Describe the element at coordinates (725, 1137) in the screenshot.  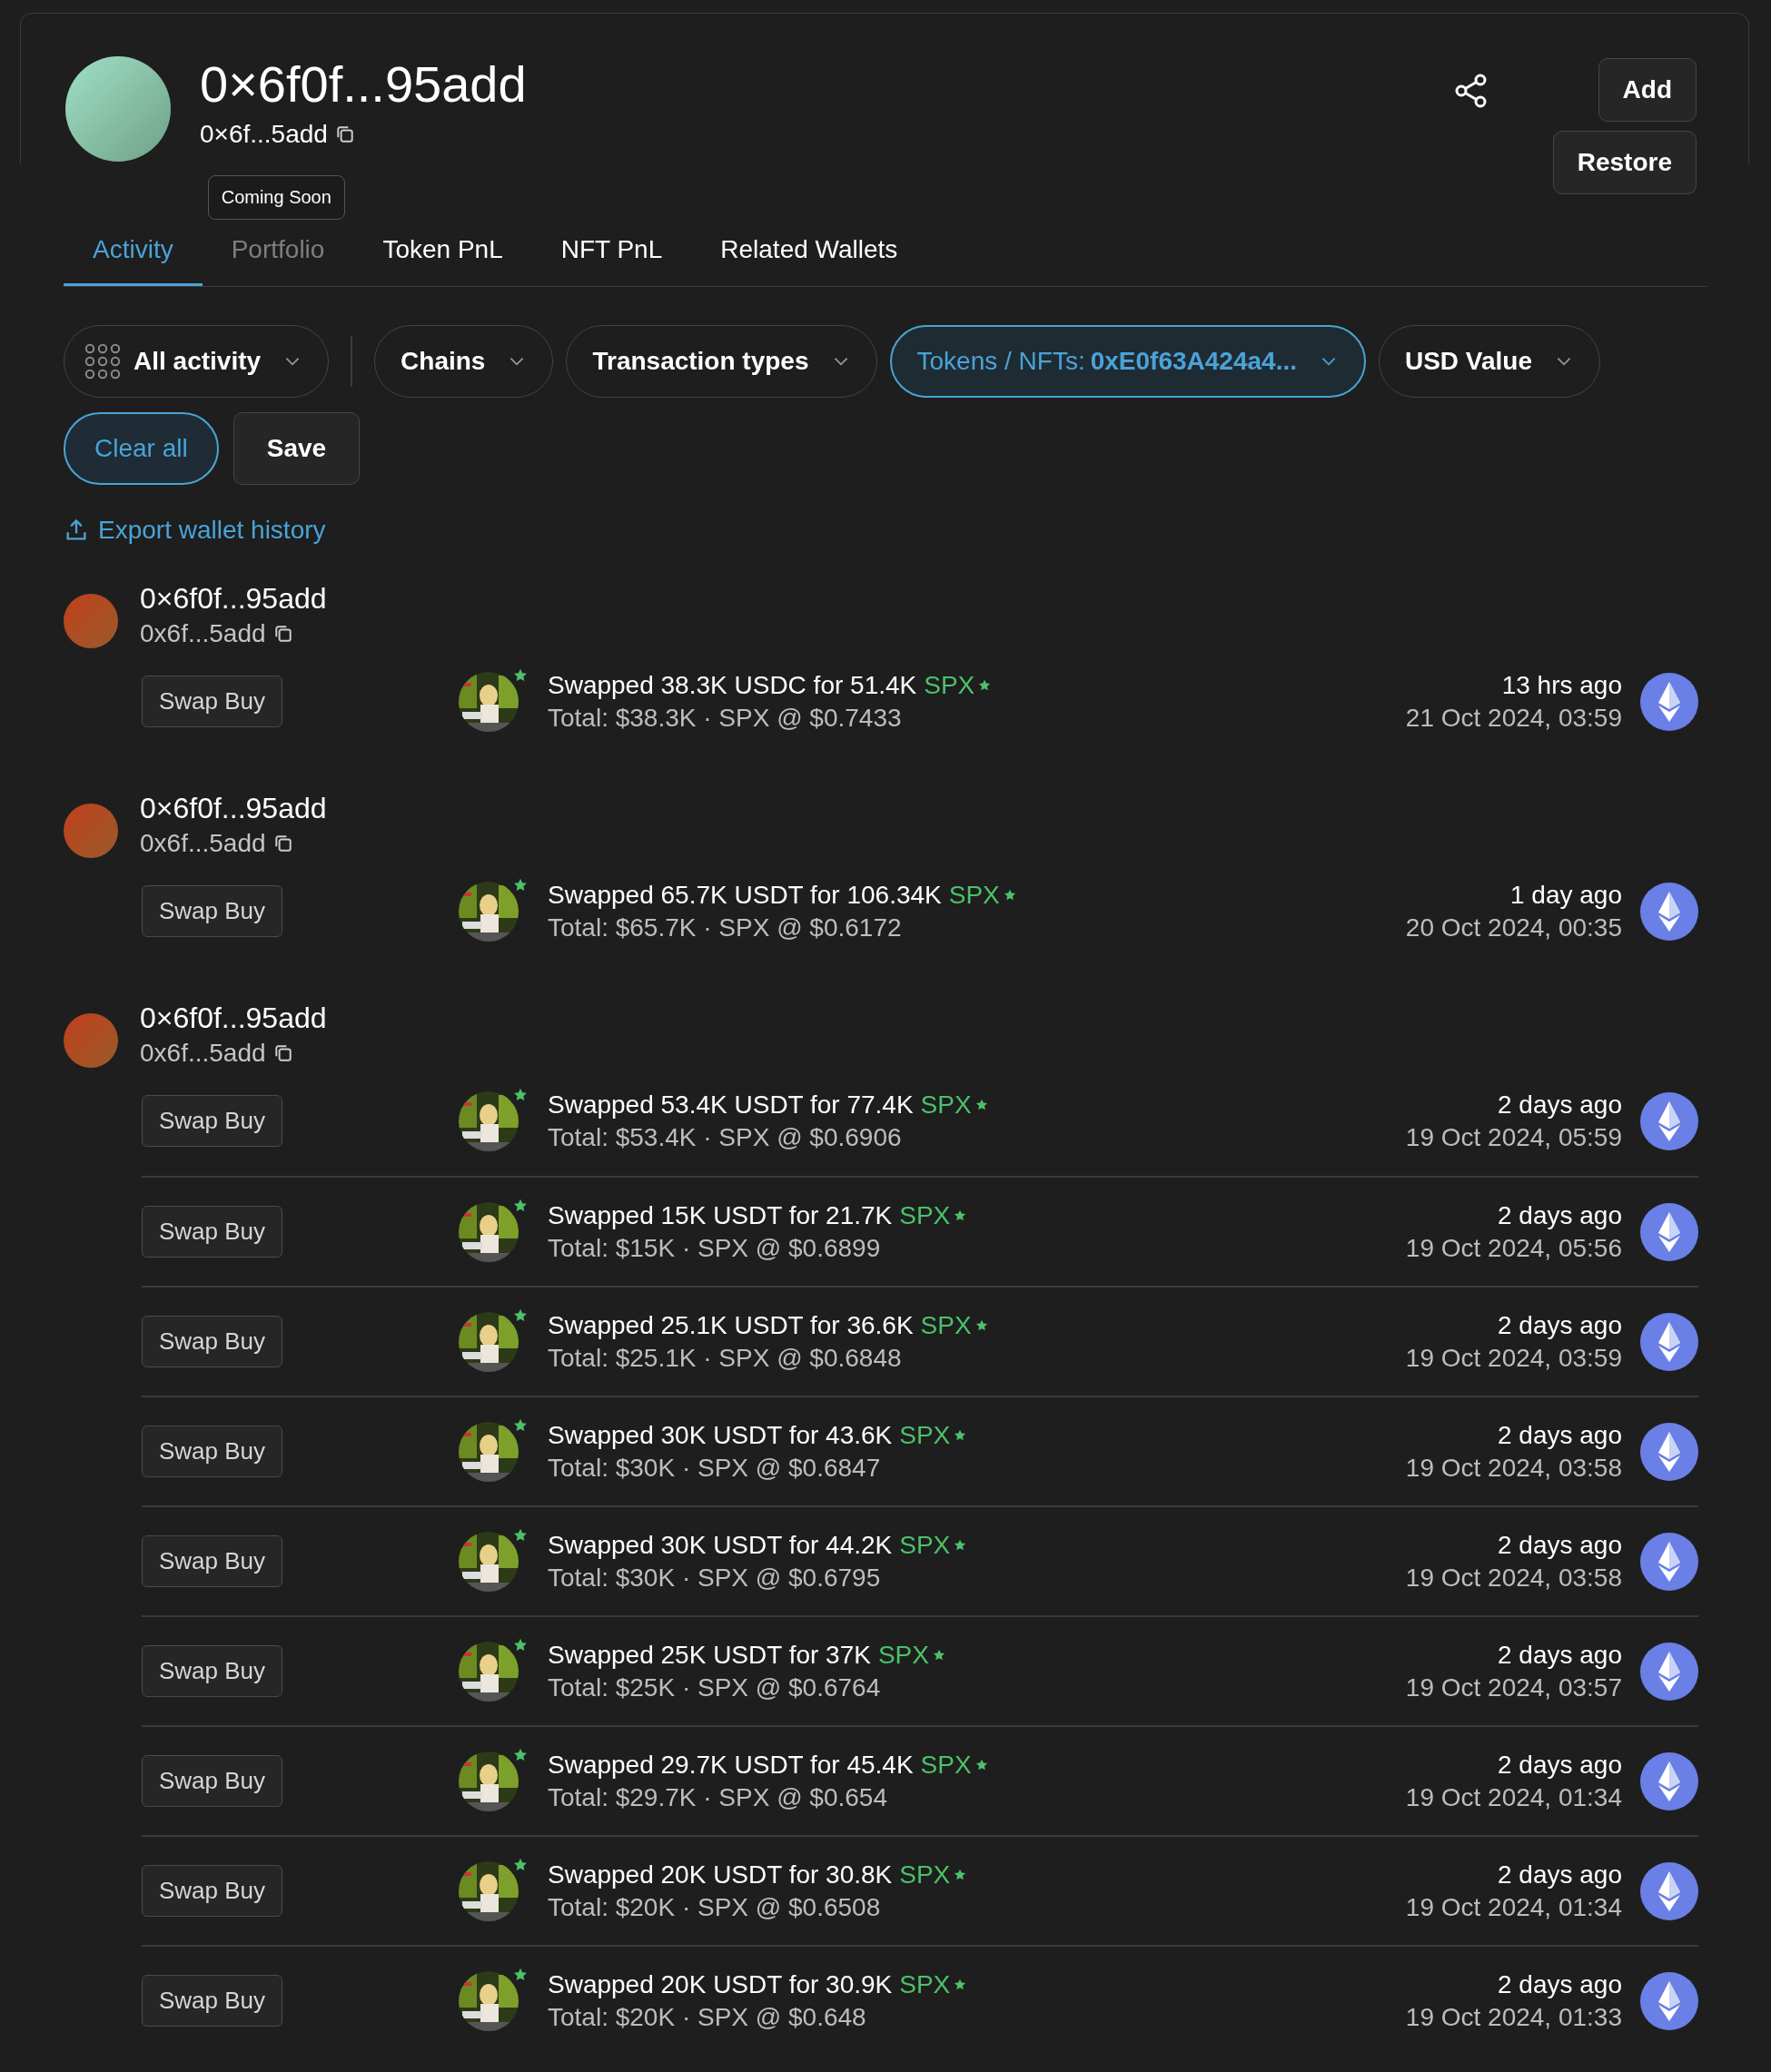
I see `swap-detail: Total: $53.4K · SPX @ $0.6906` at that location.